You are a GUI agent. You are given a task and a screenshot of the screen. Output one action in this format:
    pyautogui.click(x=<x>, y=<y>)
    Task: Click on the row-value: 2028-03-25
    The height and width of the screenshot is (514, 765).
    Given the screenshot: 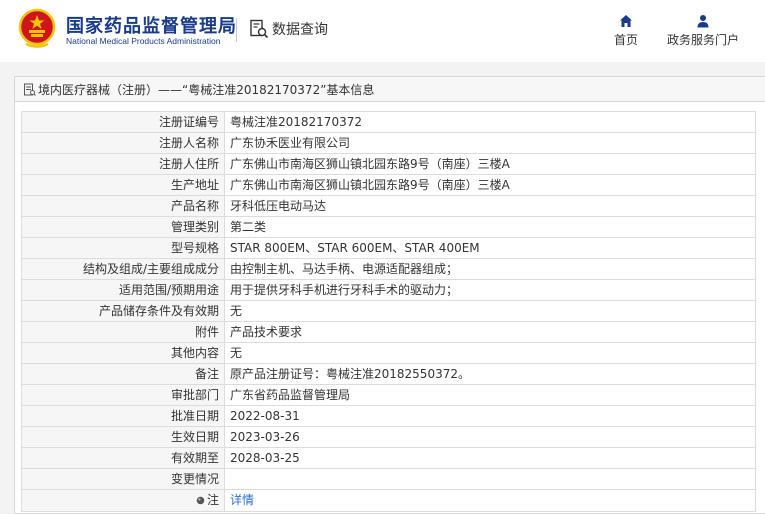 What is the action you would take?
    pyautogui.click(x=490, y=458)
    